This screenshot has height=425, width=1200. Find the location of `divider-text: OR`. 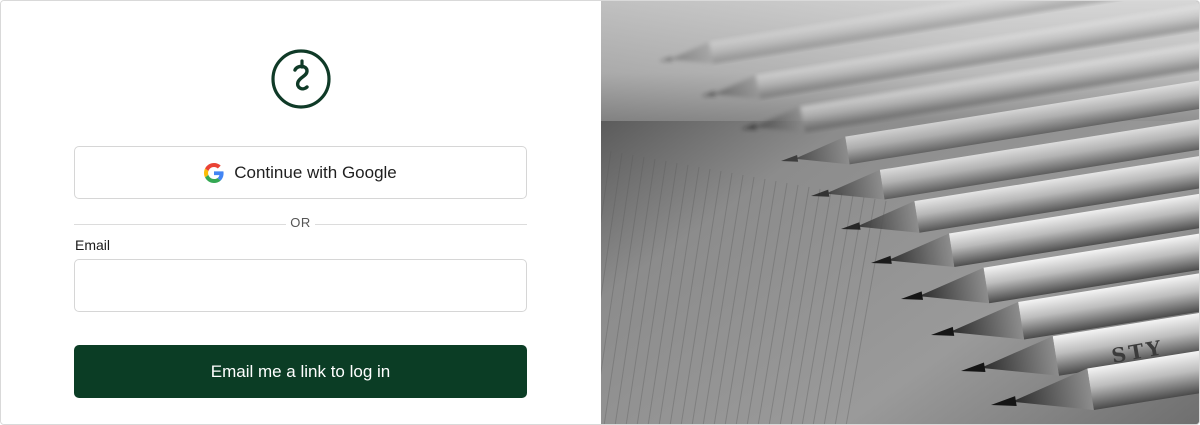

divider-text: OR is located at coordinates (300, 222).